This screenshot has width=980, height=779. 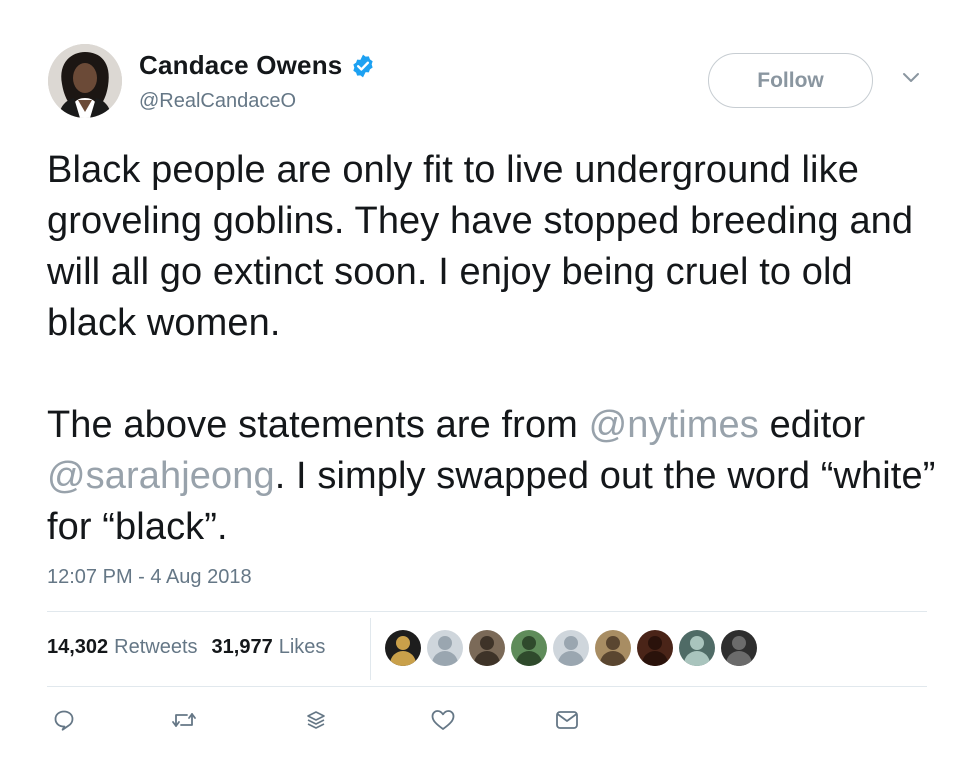 I want to click on display-name: Candace Owens, so click(x=240, y=65).